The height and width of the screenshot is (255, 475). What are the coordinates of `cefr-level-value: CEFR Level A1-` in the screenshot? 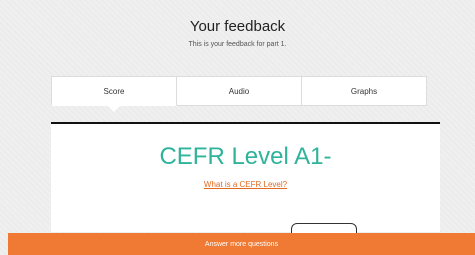 It's located at (245, 156).